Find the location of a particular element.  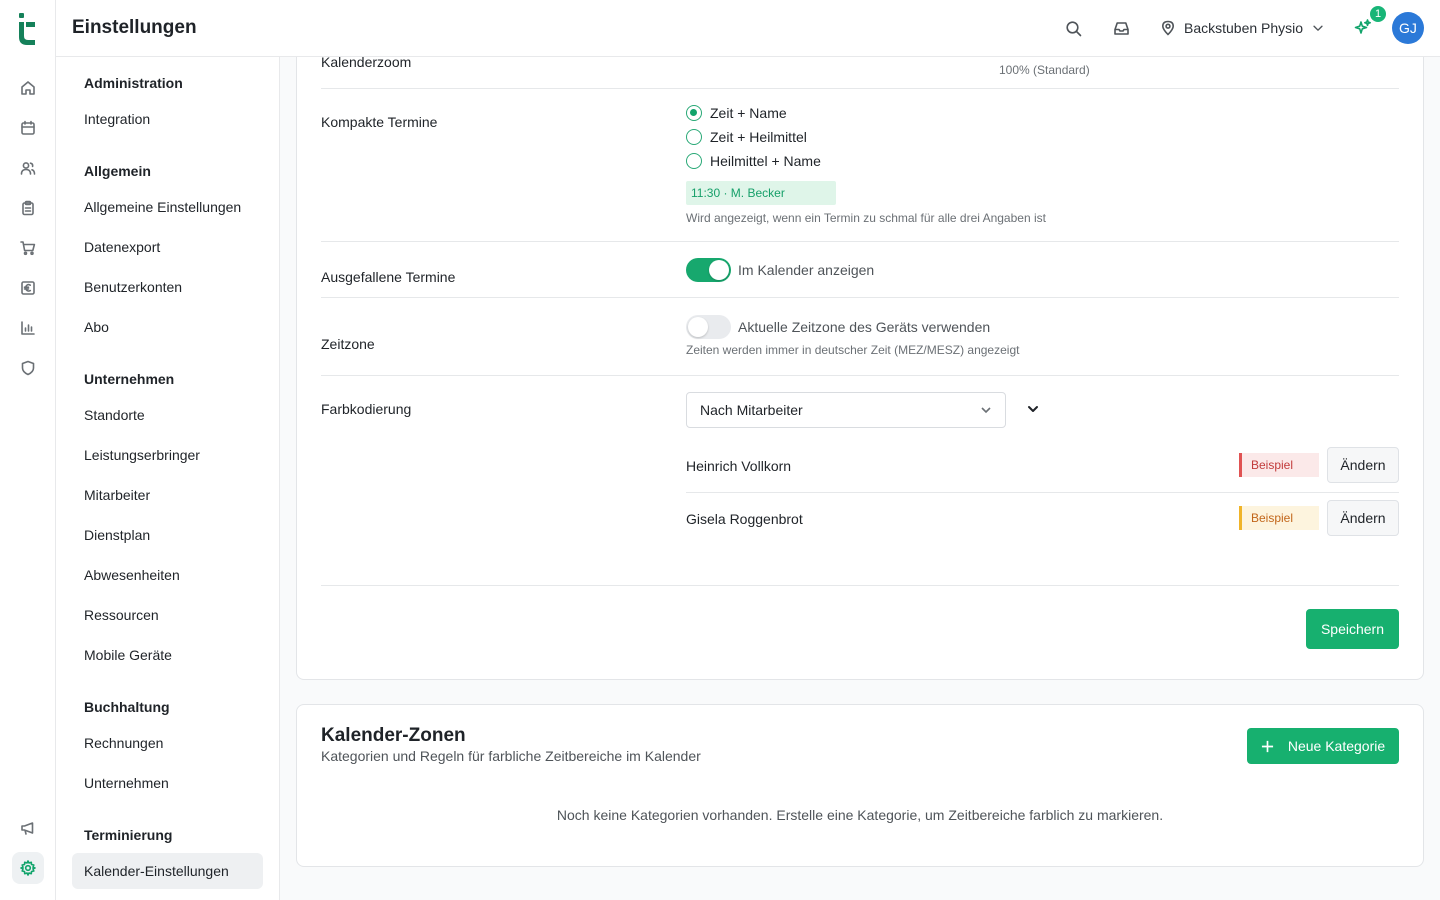

location-selector: Backstuben Physio is located at coordinates (1242, 28).